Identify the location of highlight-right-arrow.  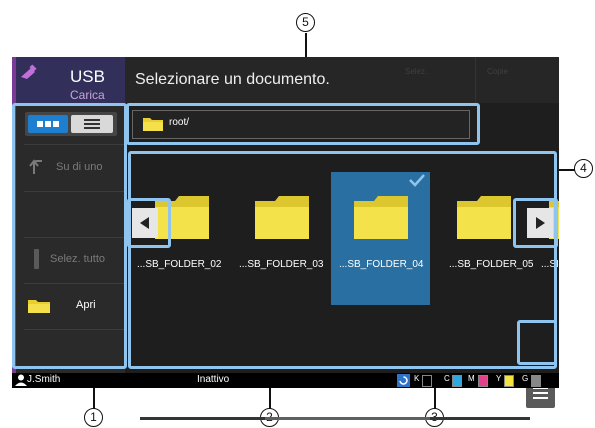
(535, 223).